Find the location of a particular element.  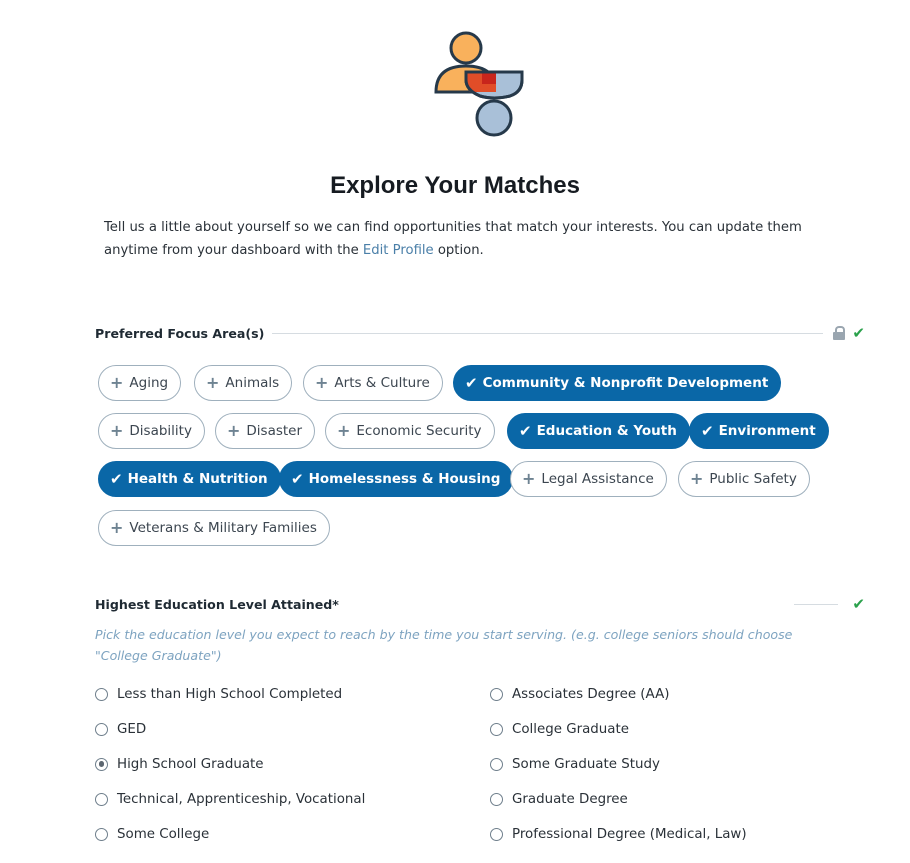

chip-education-youth: ✔ Education & Youth is located at coordinates (598, 431).